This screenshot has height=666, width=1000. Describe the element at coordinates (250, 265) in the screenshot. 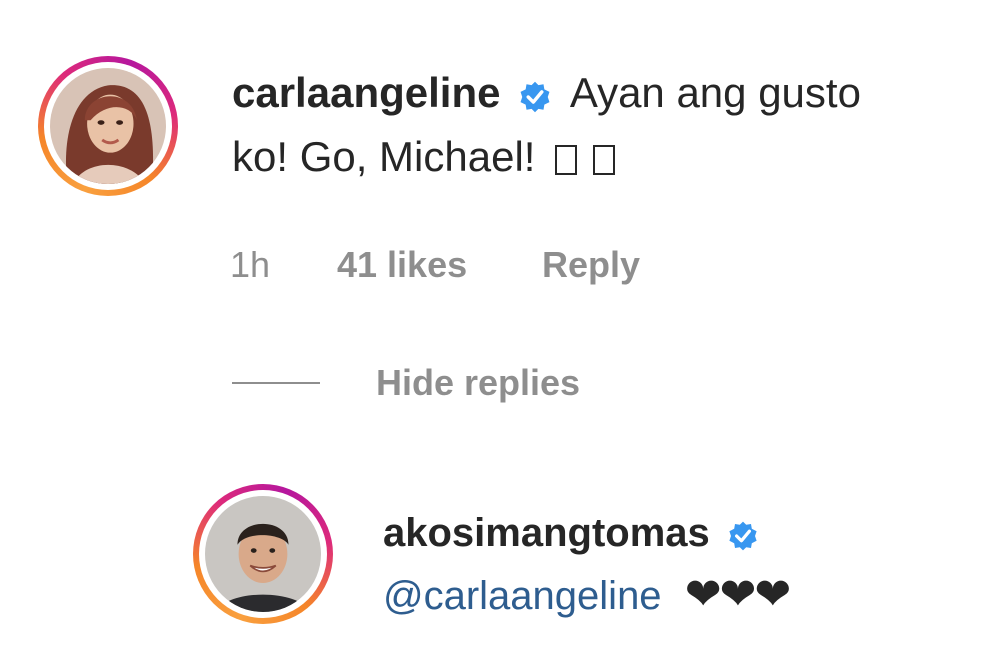

I see `comment-timestamp: 1h` at that location.